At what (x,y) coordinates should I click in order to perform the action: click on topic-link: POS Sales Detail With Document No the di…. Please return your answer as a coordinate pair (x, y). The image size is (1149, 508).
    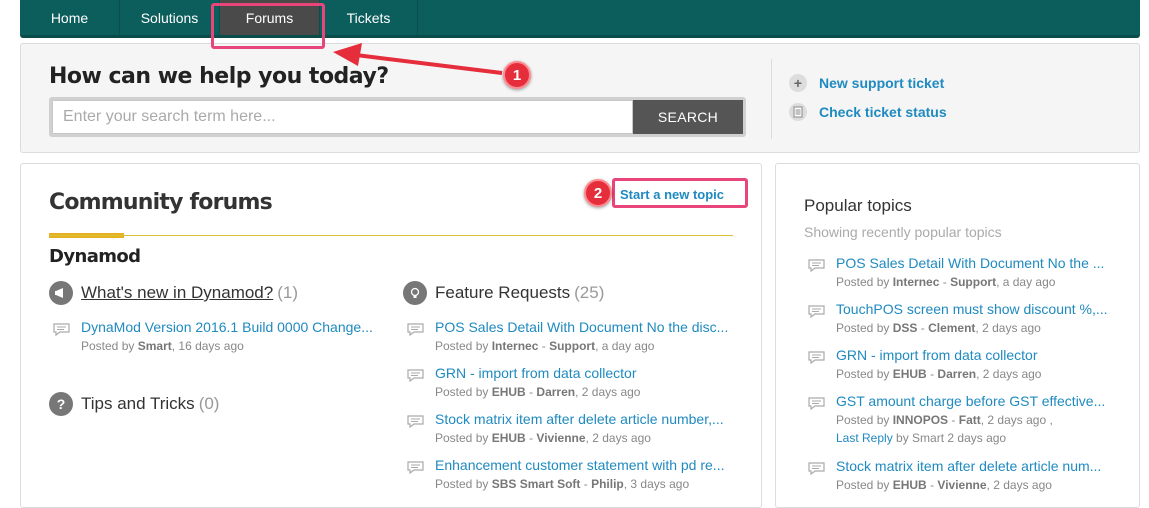
    Looking at the image, I should click on (581, 327).